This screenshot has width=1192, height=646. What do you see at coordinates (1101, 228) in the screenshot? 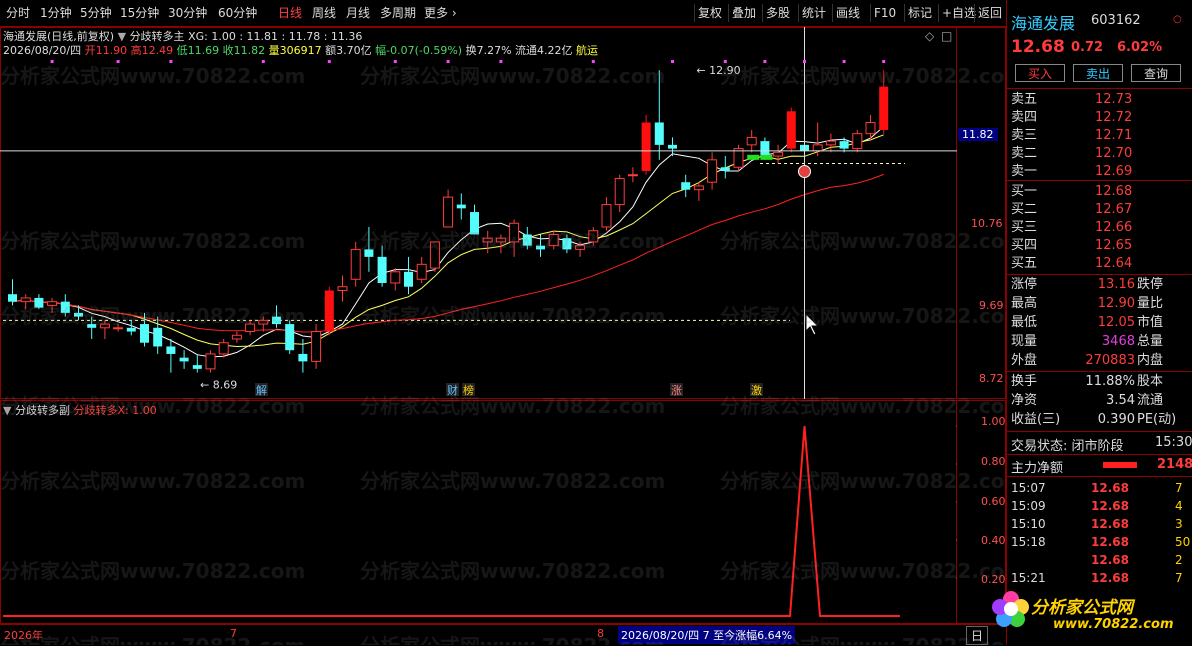
I see `bid-level-row: 买三 12.66` at bounding box center [1101, 228].